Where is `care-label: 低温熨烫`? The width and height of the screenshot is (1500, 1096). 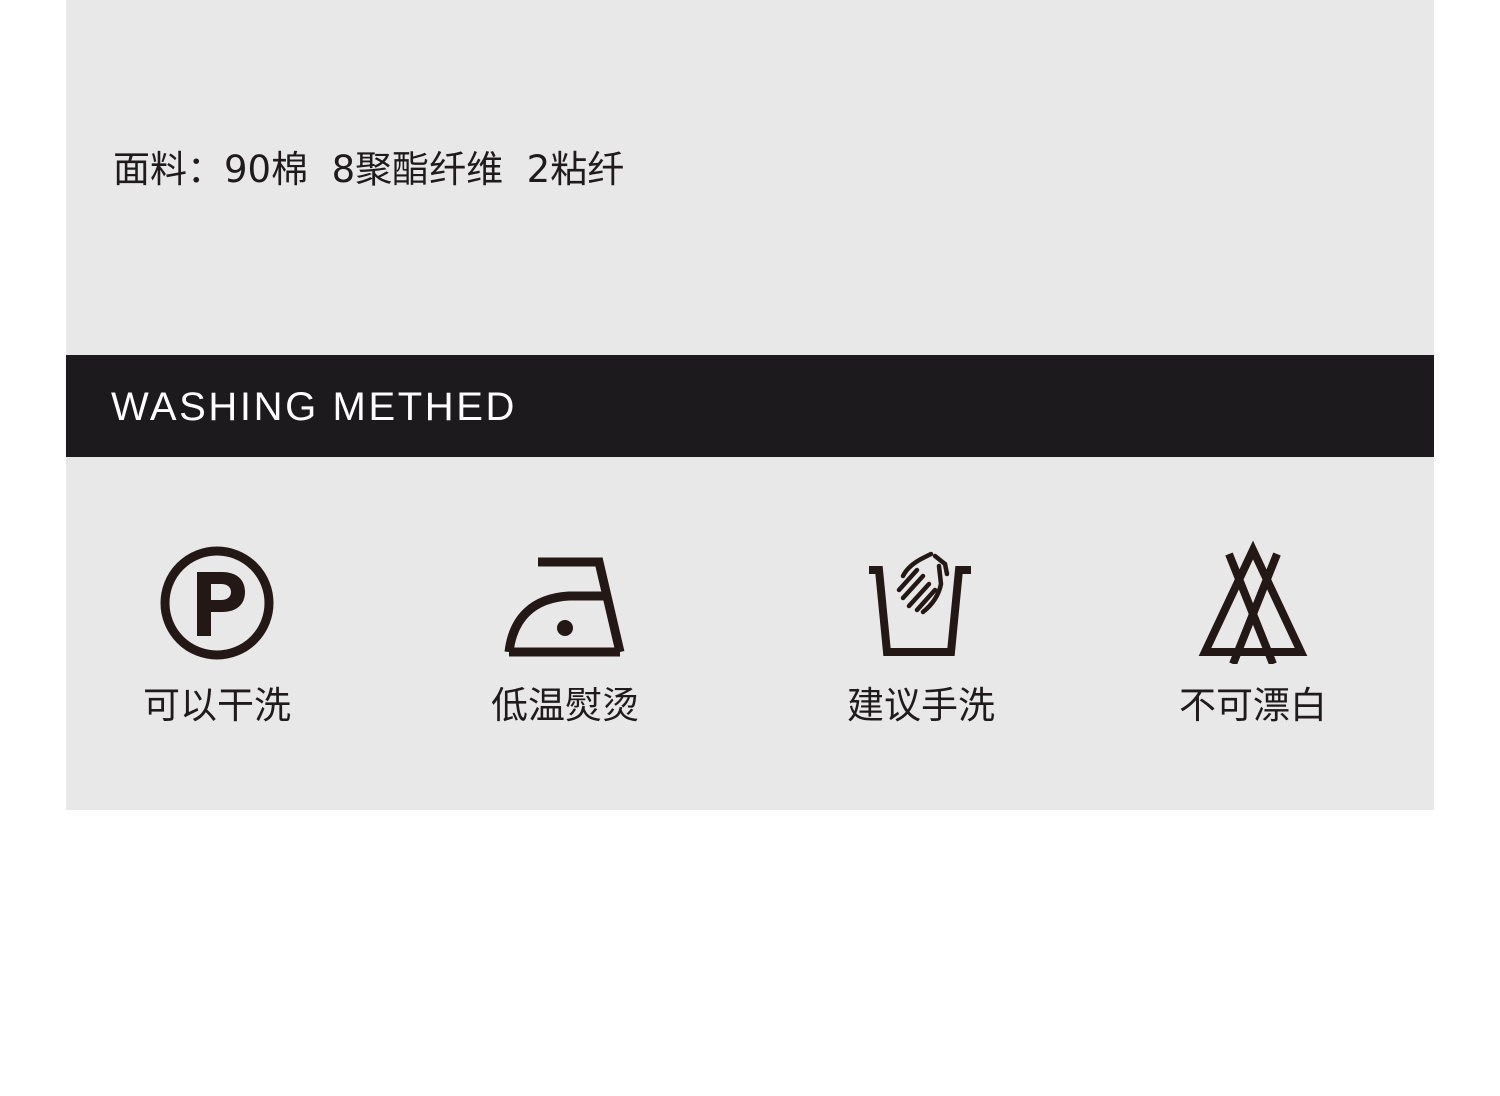
care-label: 低温熨烫 is located at coordinates (565, 705).